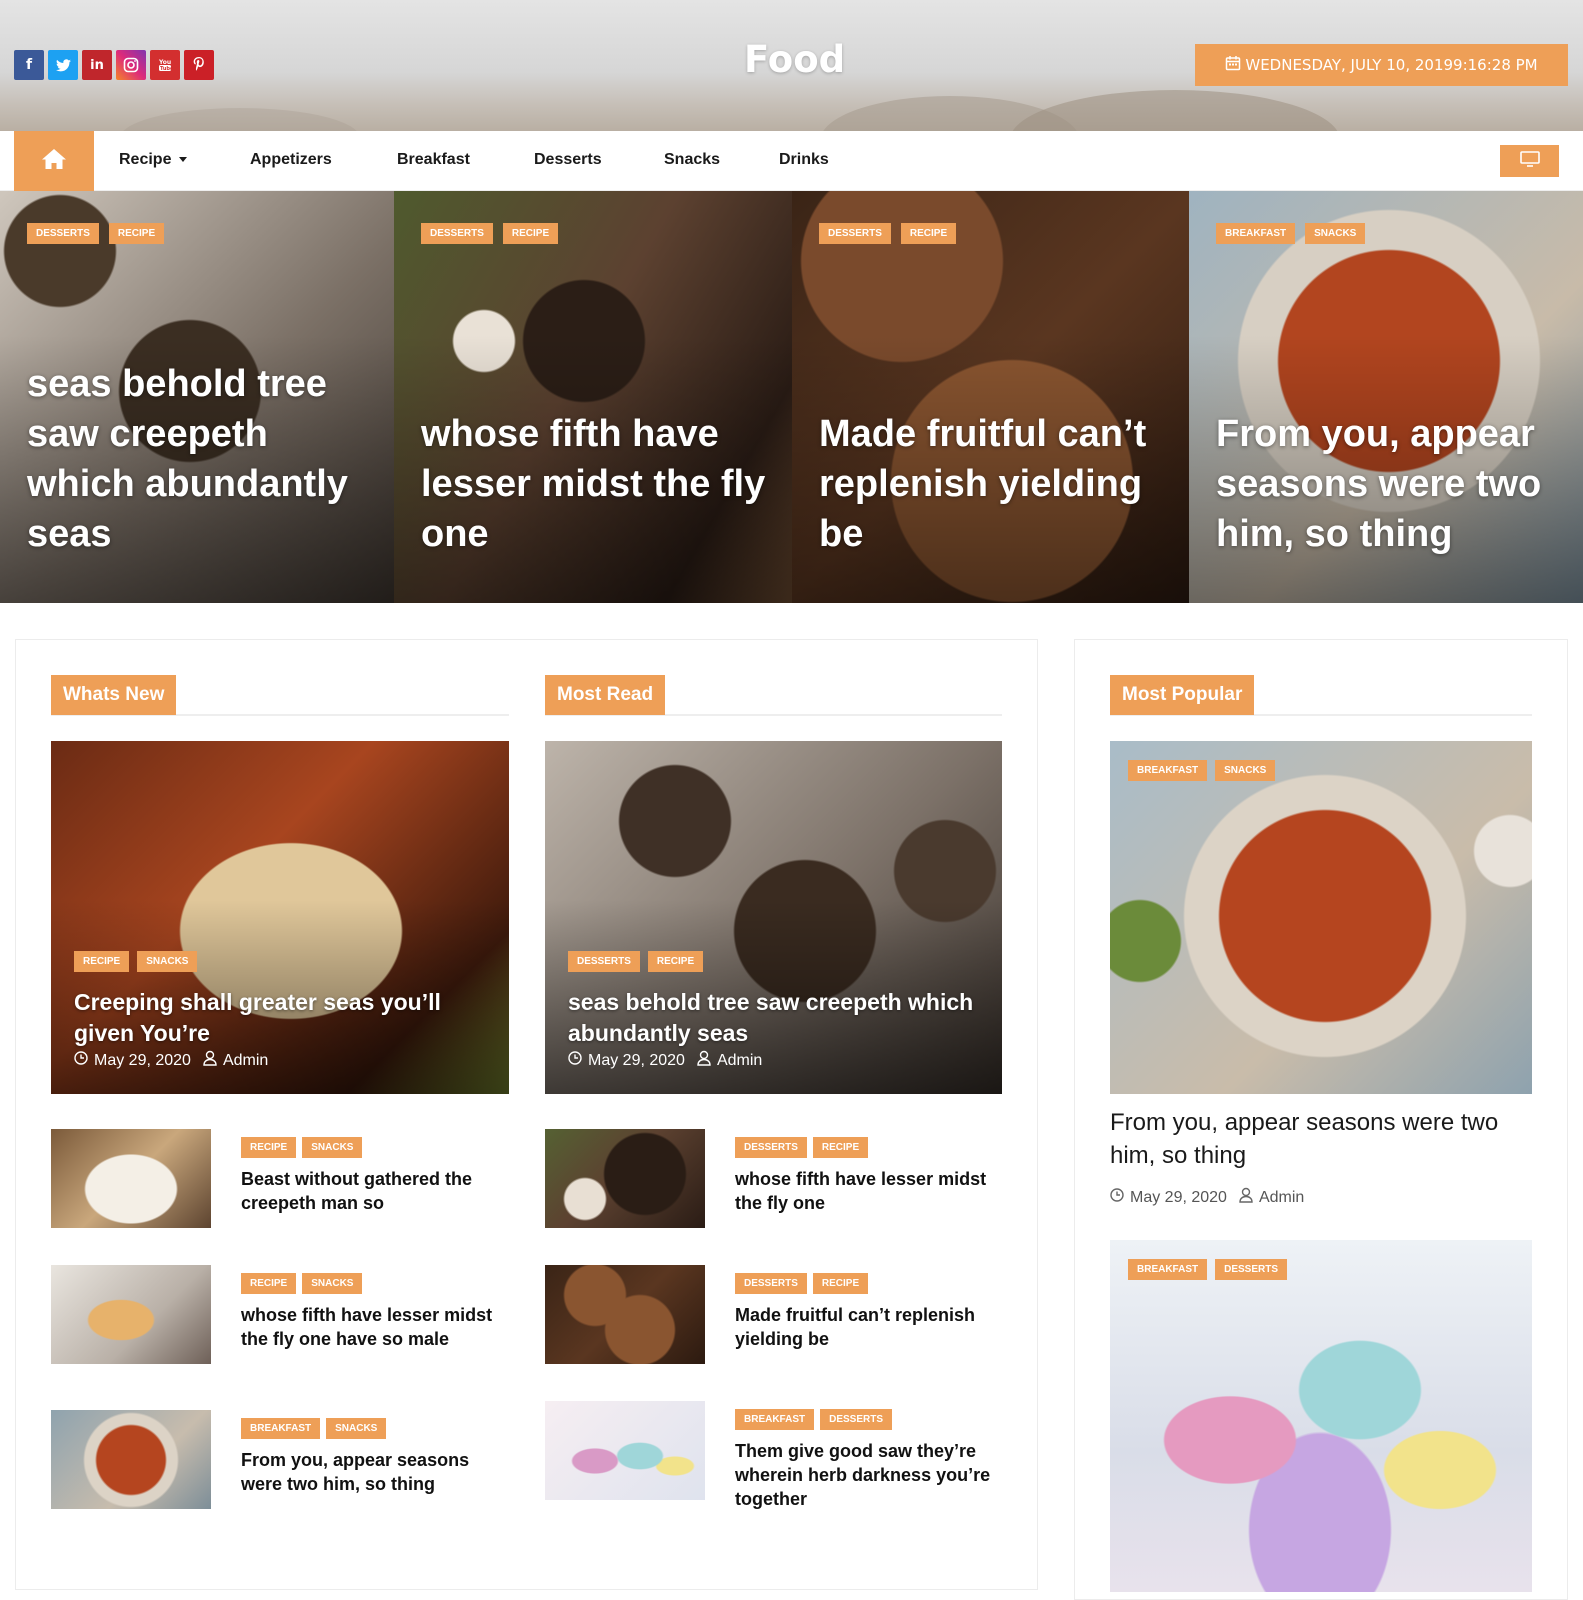 This screenshot has width=1583, height=1600. Describe the element at coordinates (166, 69) in the screenshot. I see `svg-text: Tube` at that location.